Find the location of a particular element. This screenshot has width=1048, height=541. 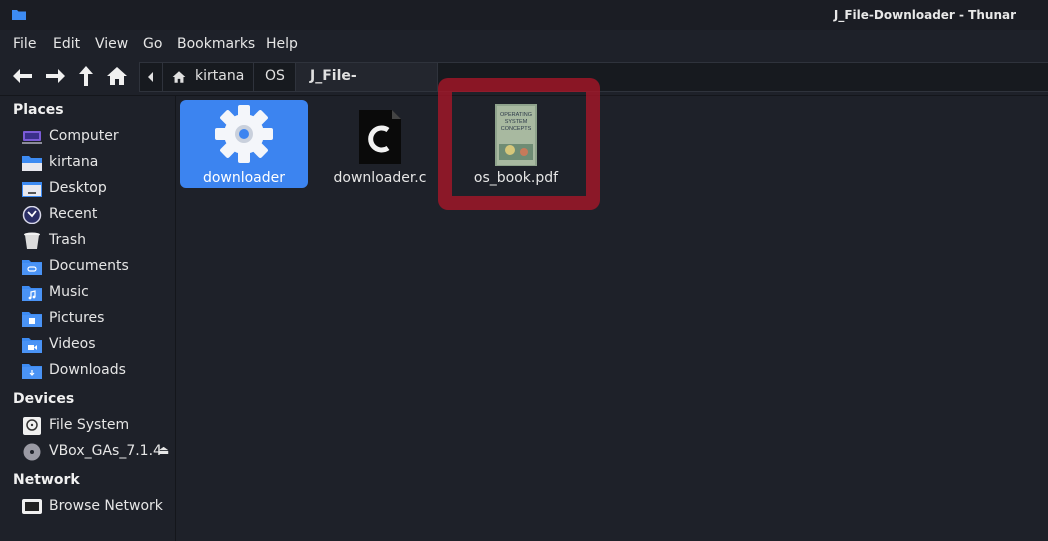

sidebar-label: Downloads is located at coordinates (87, 370).